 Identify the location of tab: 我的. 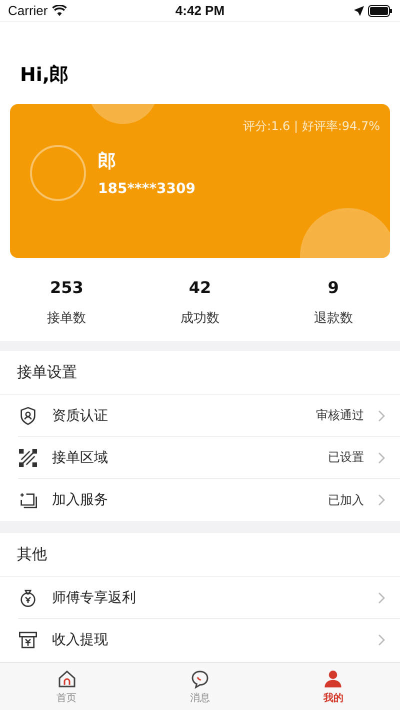
(333, 686).